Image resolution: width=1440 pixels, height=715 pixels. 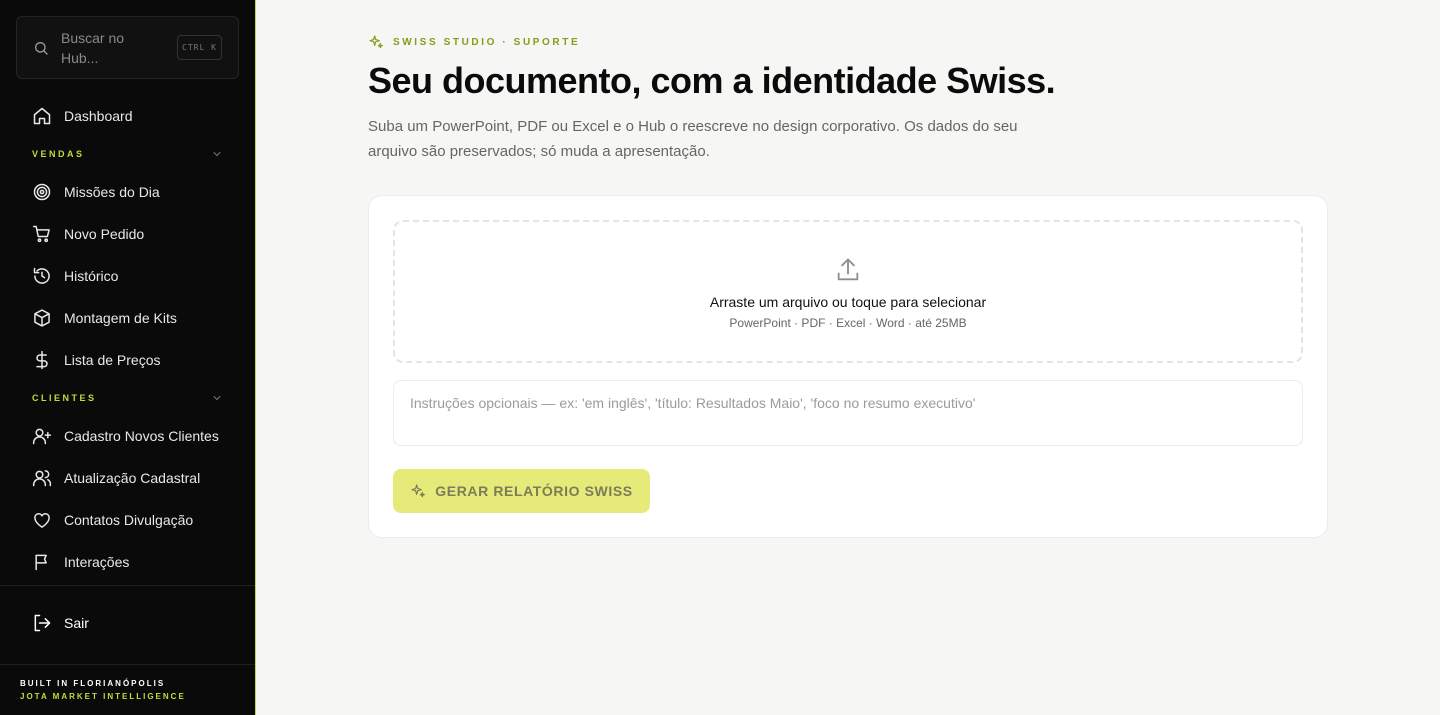 What do you see at coordinates (42, 192) in the screenshot?
I see `target-icon` at bounding box center [42, 192].